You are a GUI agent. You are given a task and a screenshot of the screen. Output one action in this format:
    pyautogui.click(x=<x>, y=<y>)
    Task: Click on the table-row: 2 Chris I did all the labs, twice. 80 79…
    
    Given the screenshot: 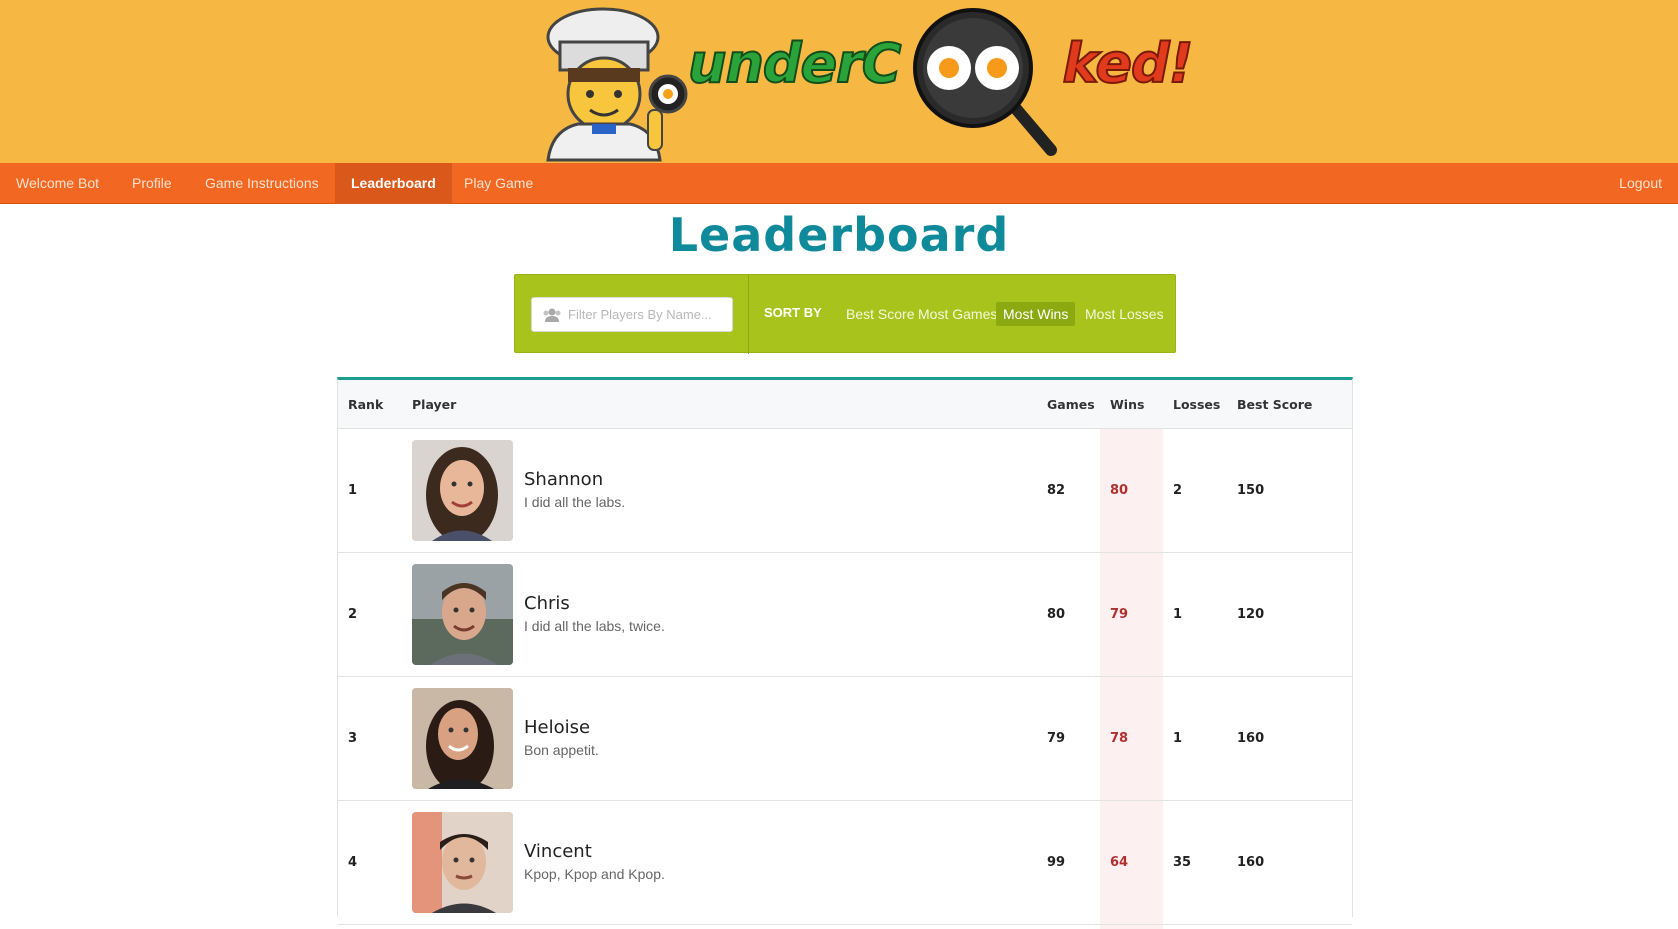 What is the action you would take?
    pyautogui.click(x=845, y=615)
    